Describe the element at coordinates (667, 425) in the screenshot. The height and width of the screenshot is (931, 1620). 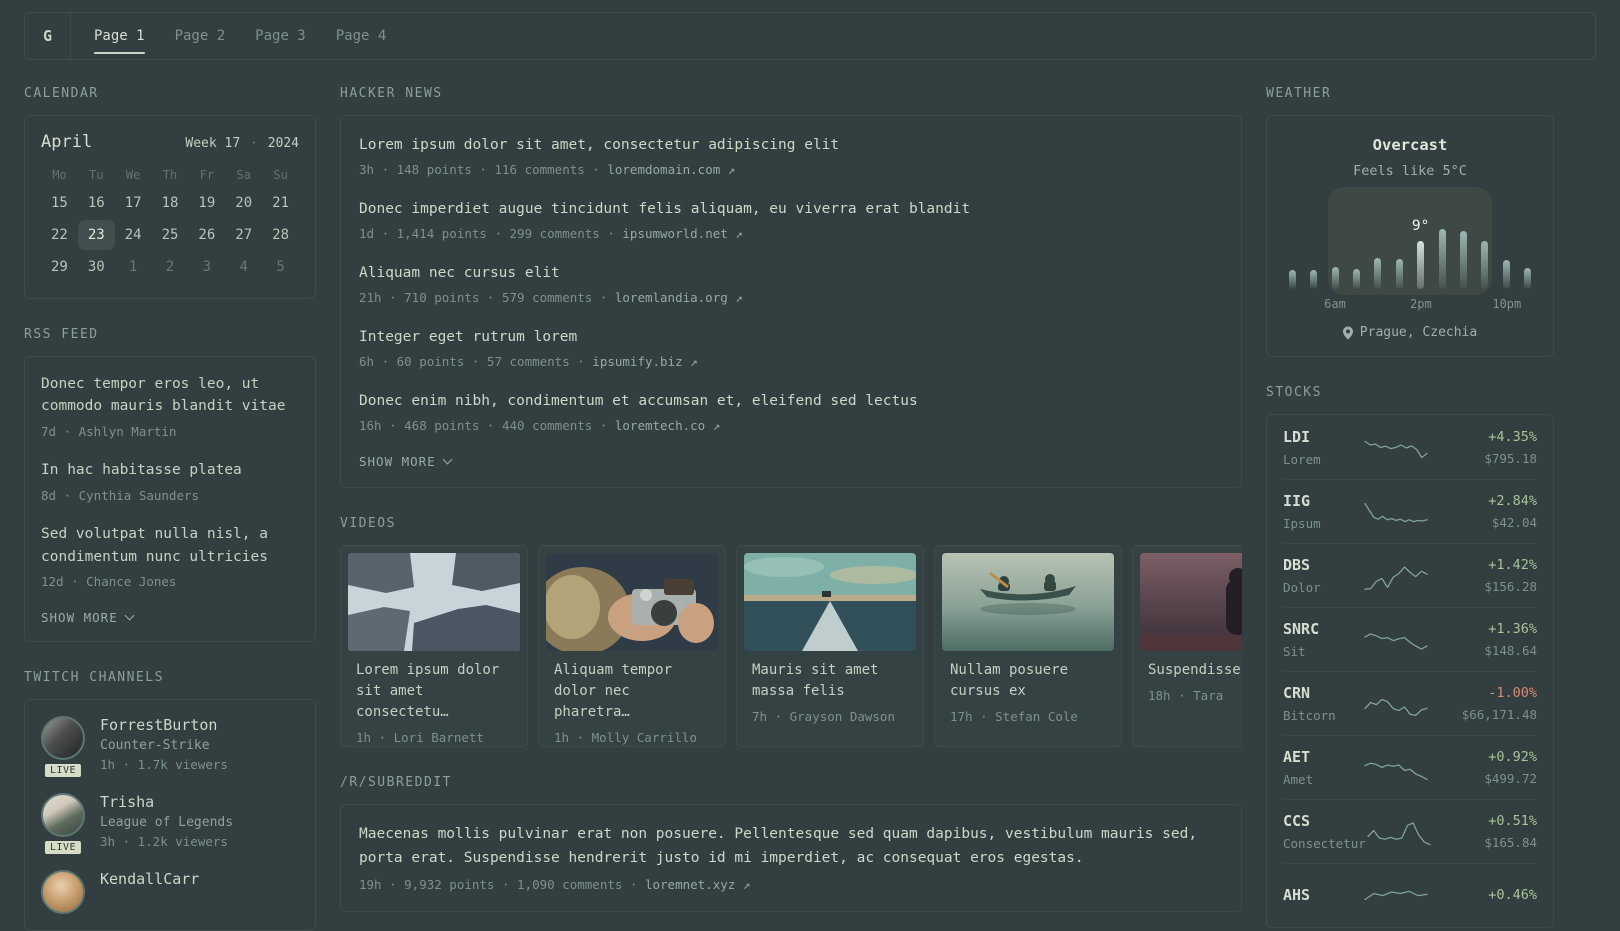
I see `hn-item-domain-link: loremtech.co ↗` at that location.